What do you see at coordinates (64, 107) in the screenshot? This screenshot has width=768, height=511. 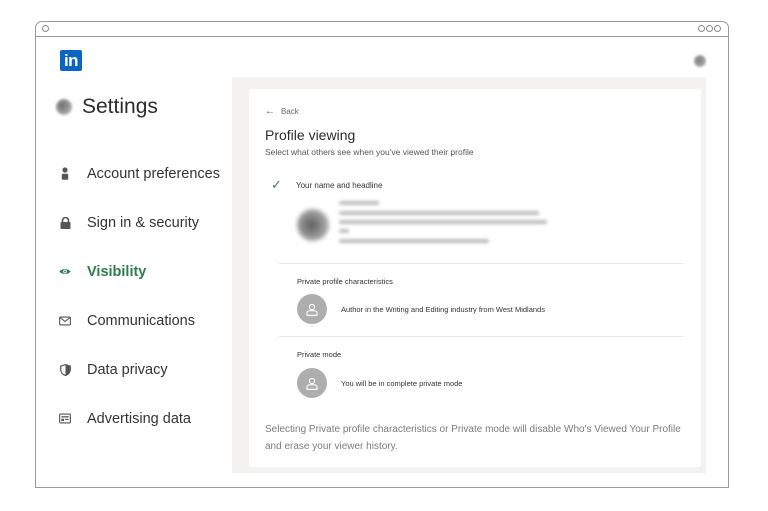 I see `profile-avatar` at bounding box center [64, 107].